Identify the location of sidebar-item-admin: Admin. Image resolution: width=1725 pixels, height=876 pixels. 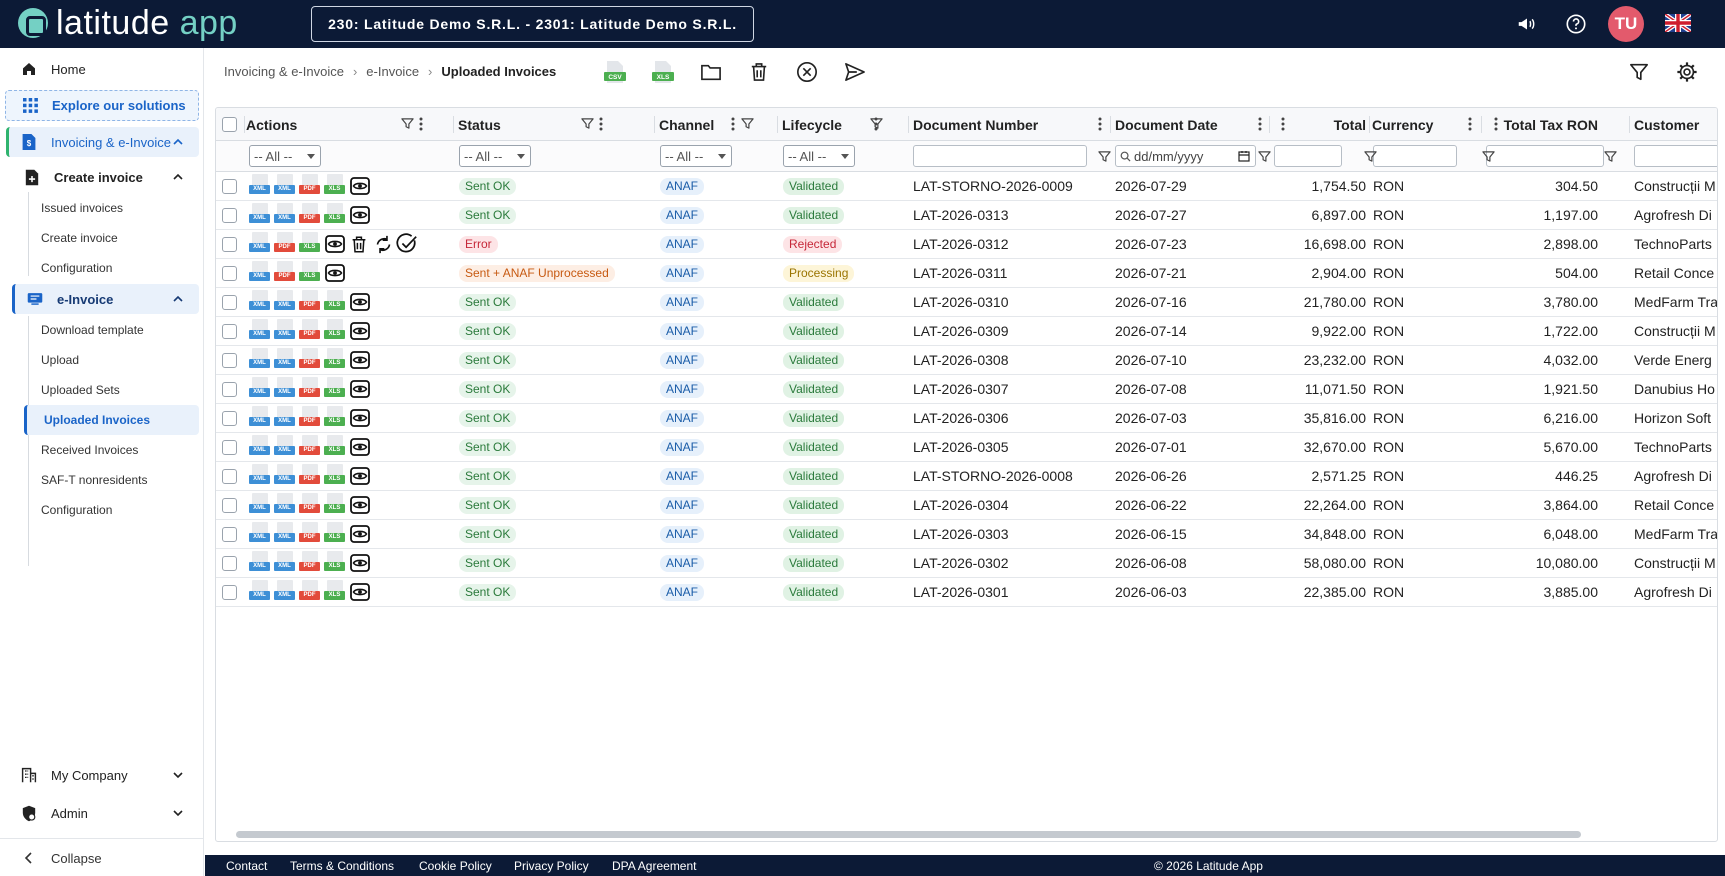
(109, 813).